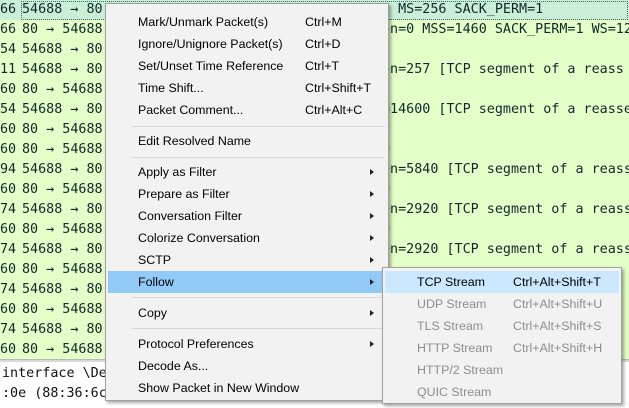 The width and height of the screenshot is (629, 408). I want to click on menu-item-label: Copy, so click(152, 313).